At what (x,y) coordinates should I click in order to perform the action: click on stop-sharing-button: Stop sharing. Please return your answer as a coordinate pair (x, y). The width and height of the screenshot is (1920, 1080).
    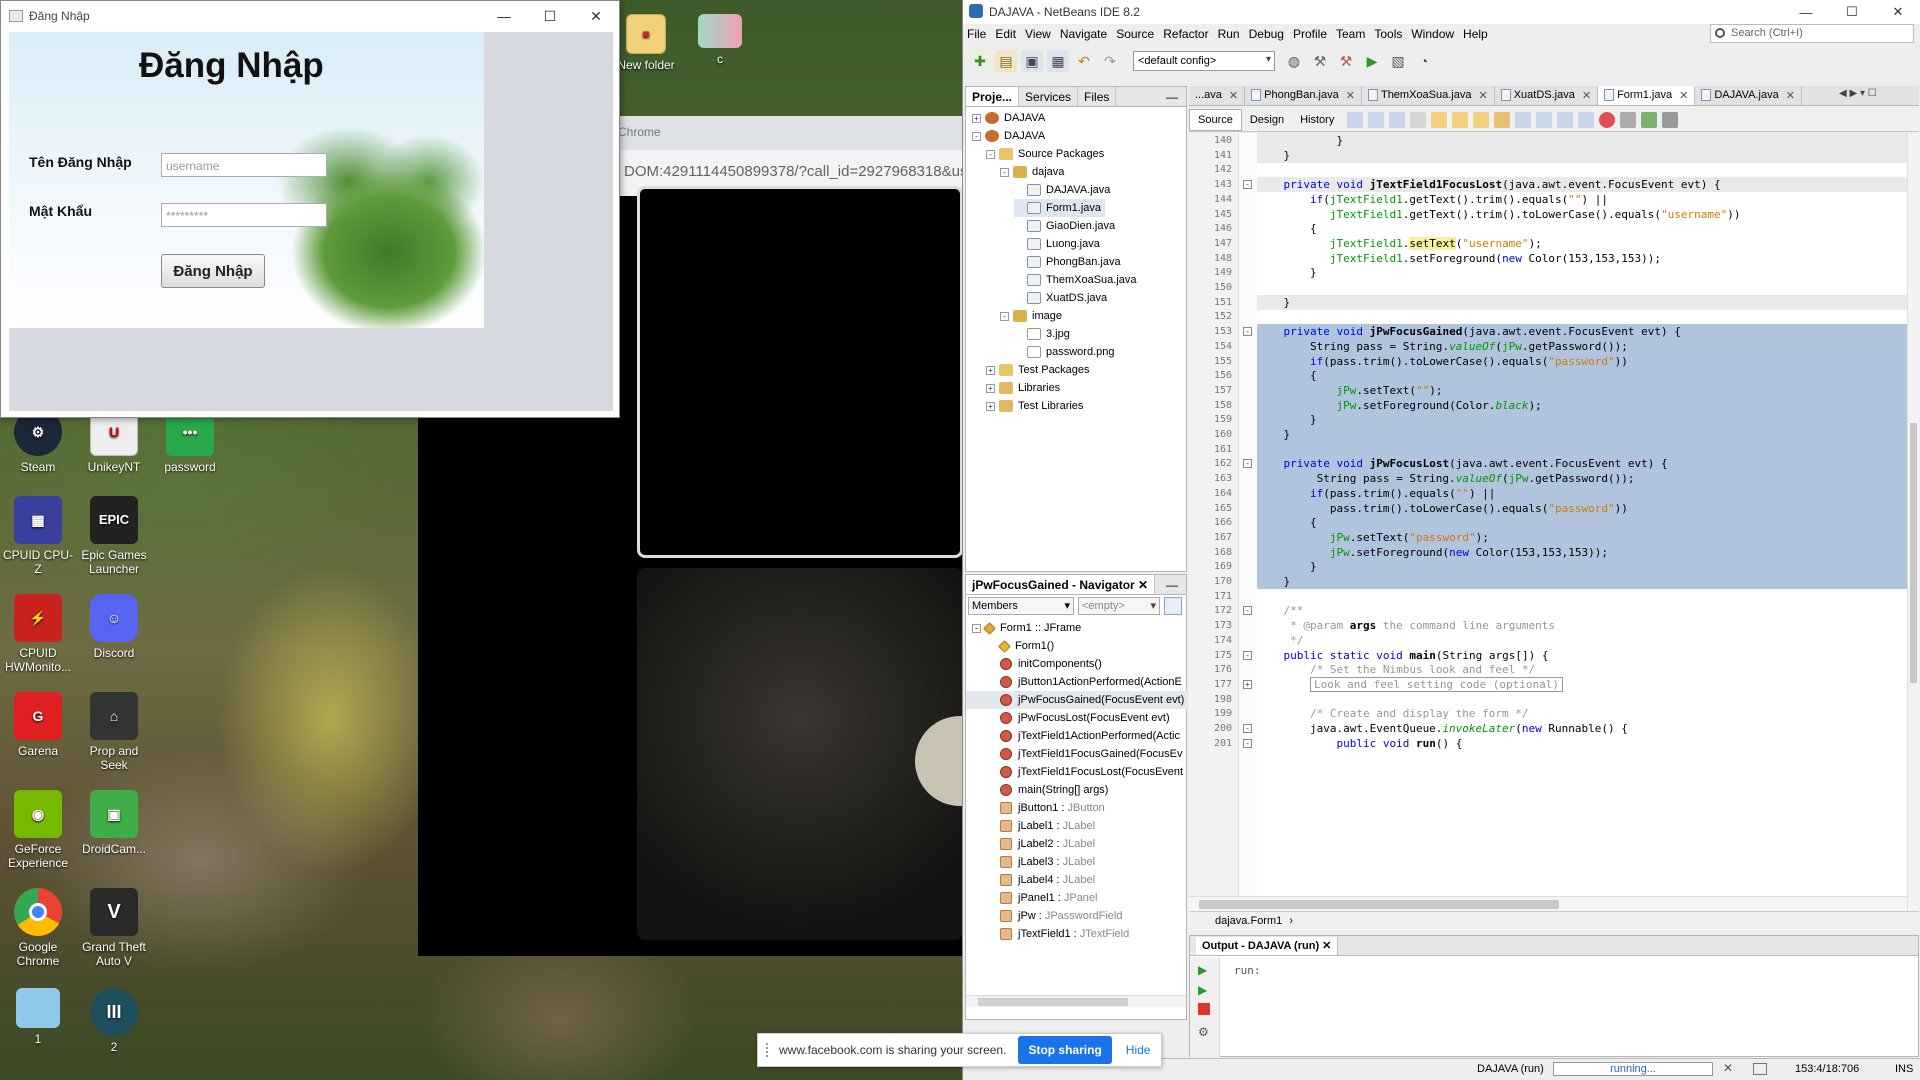
    Looking at the image, I should click on (1065, 1050).